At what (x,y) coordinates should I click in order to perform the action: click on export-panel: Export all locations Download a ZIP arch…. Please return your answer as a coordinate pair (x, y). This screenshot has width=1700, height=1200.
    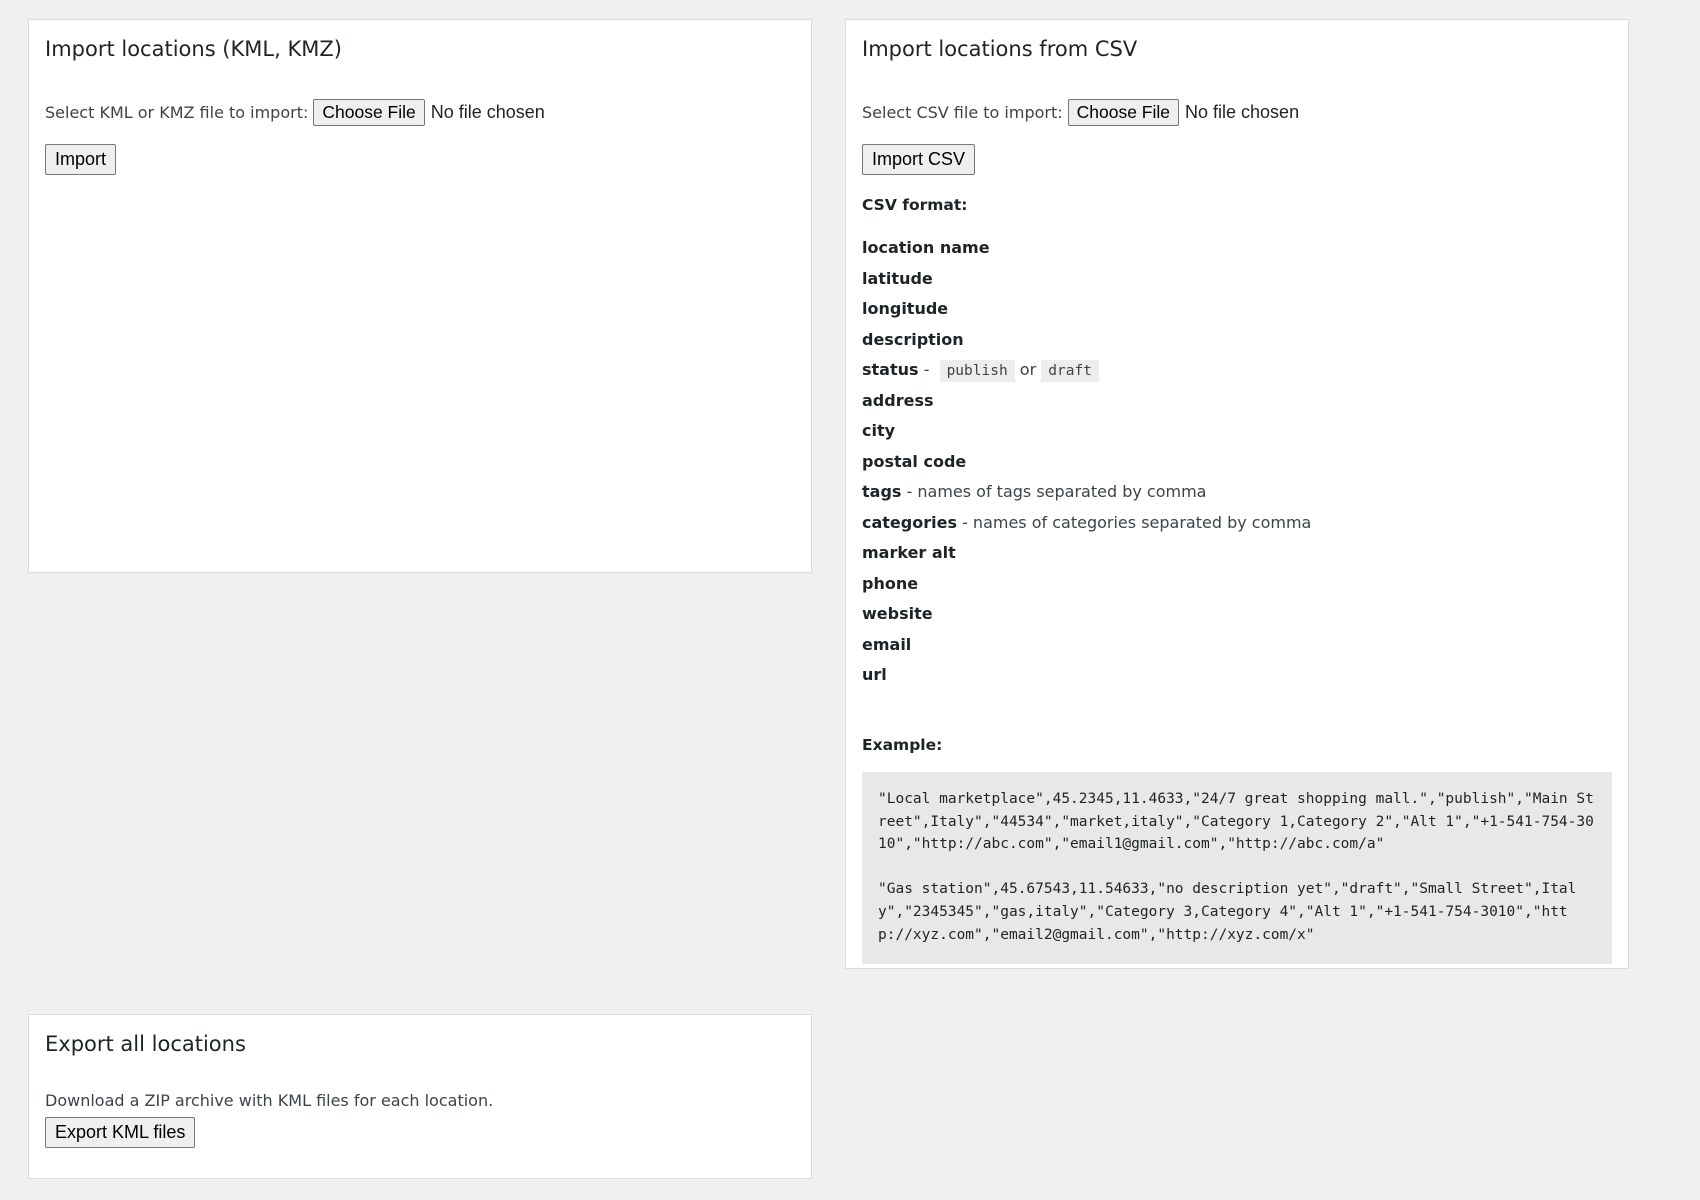
    Looking at the image, I should click on (420, 1096).